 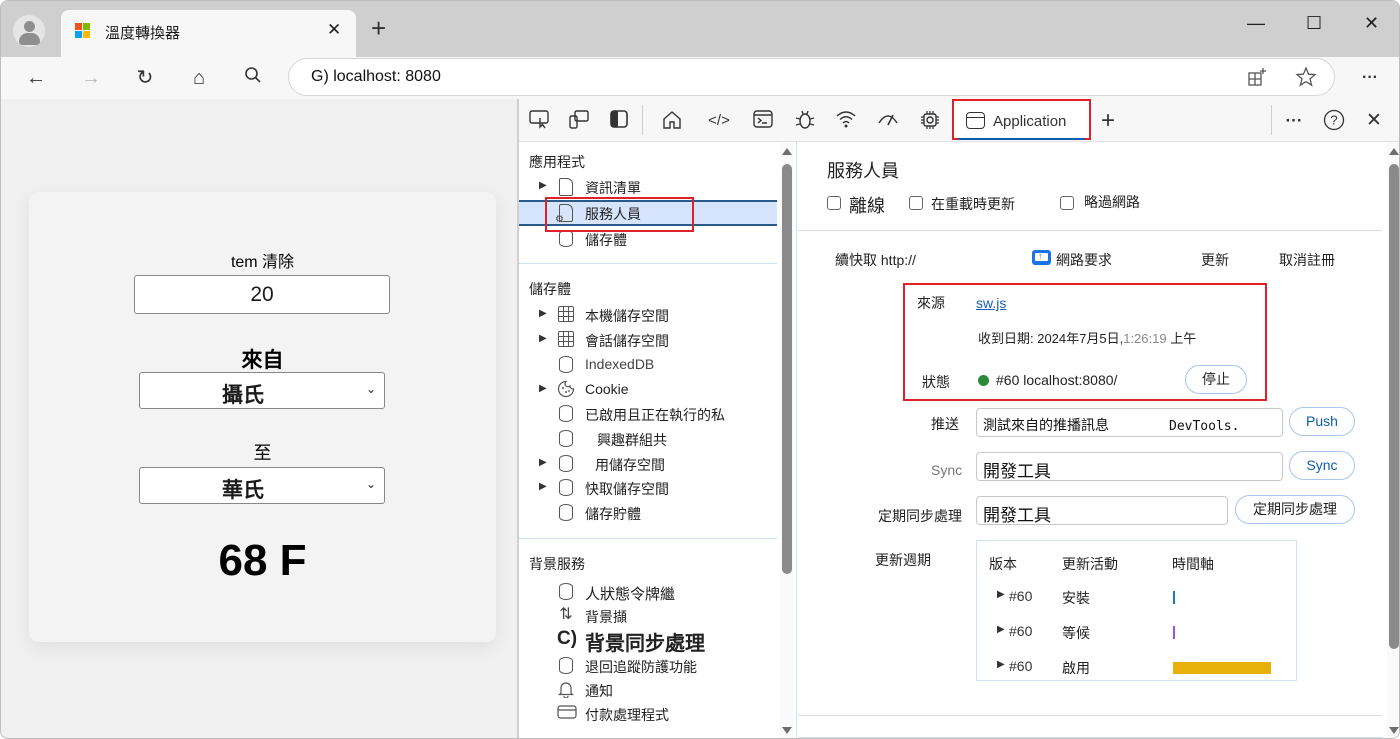 What do you see at coordinates (1215, 260) in the screenshot?
I see `update-link: 更新` at bounding box center [1215, 260].